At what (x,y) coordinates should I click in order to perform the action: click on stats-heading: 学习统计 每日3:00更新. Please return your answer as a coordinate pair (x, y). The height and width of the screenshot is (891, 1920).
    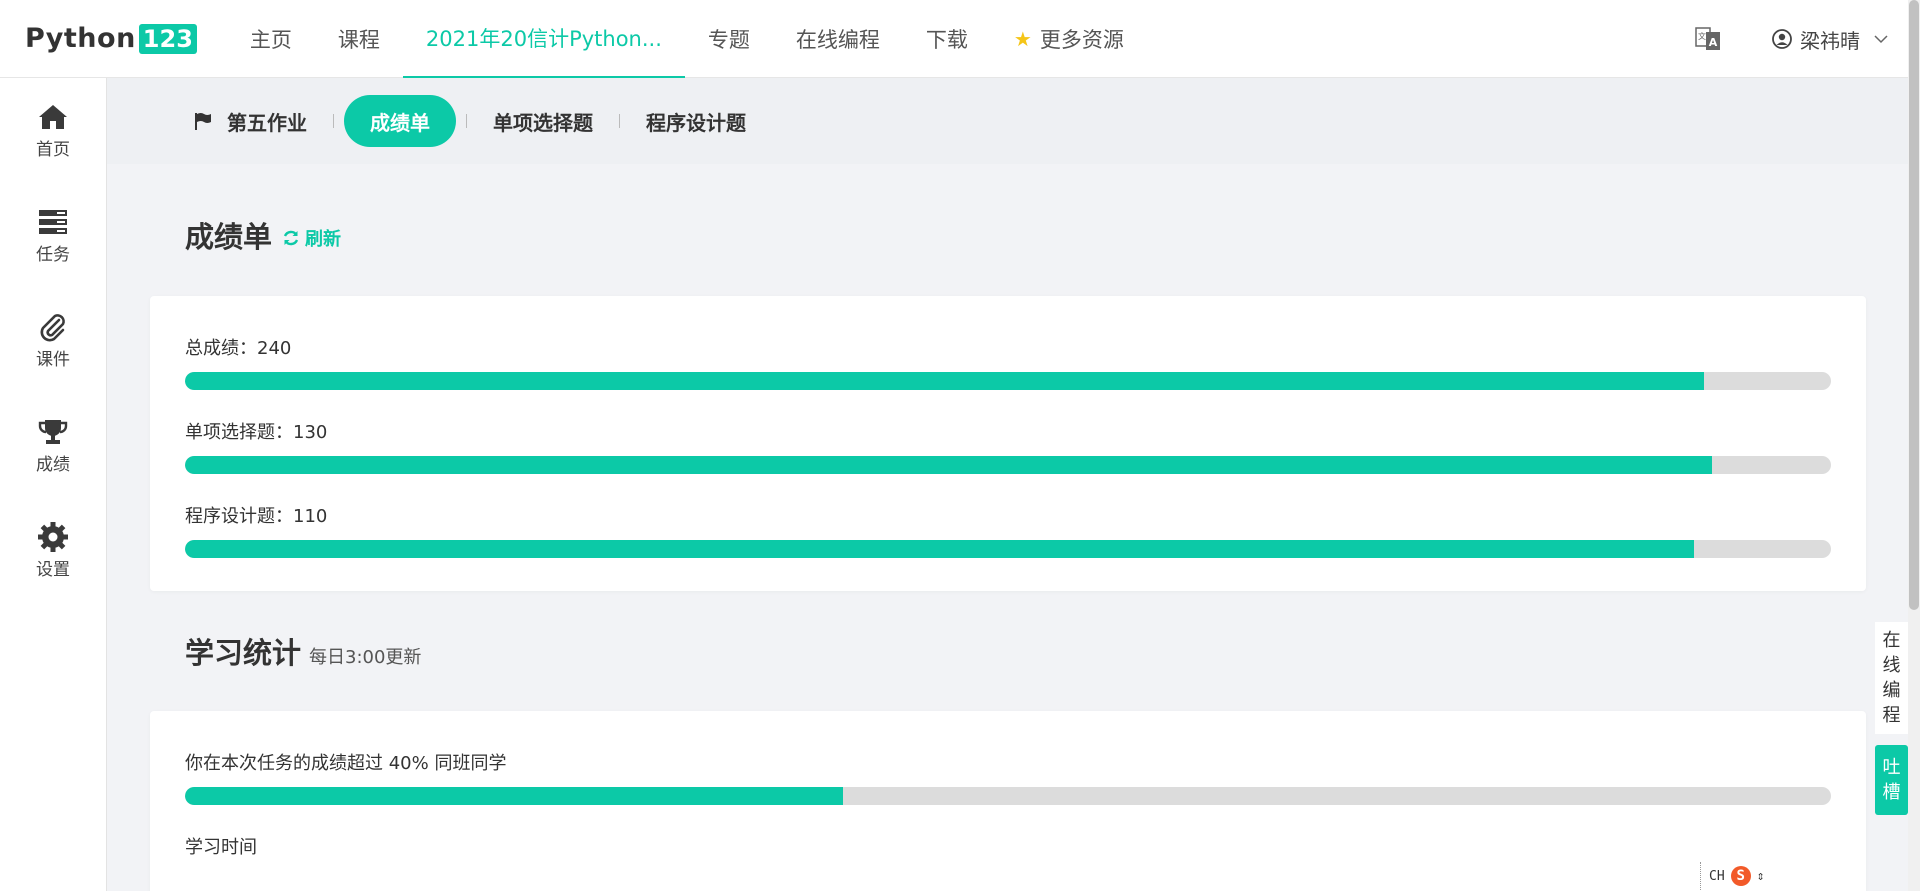
    Looking at the image, I should click on (303, 651).